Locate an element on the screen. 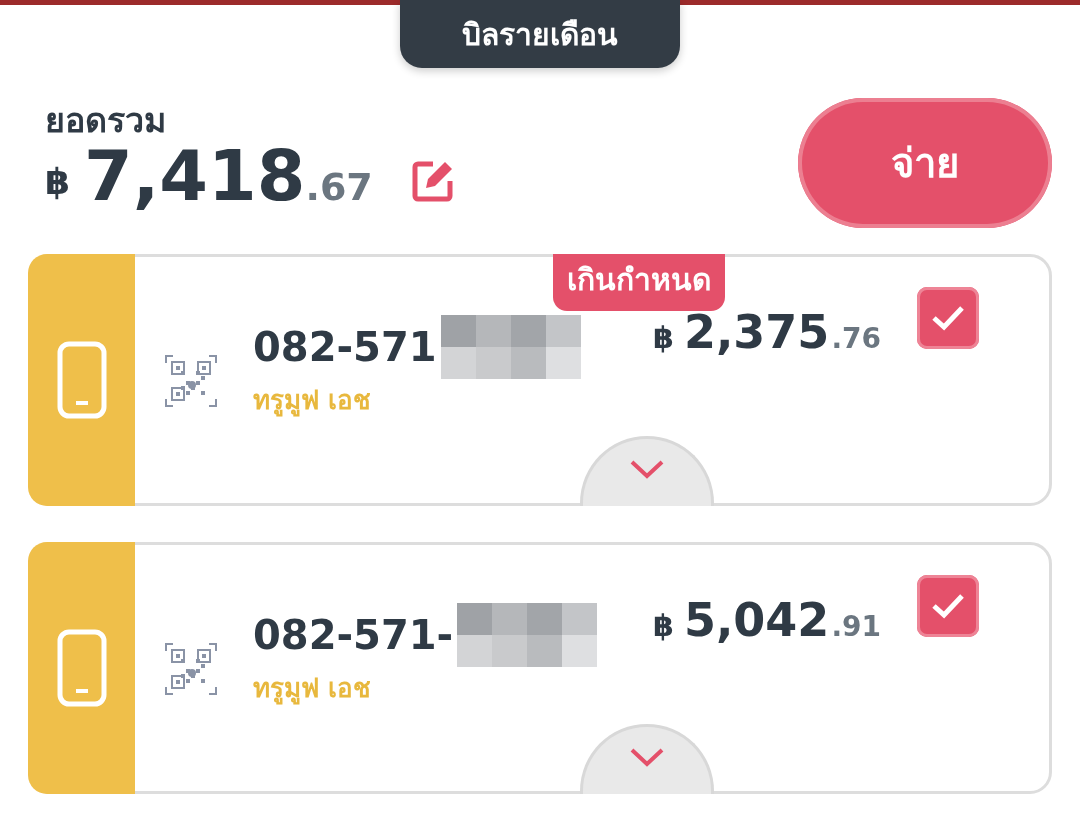 This screenshot has height=838, width=1080. pay-button: จ่าย is located at coordinates (925, 163).